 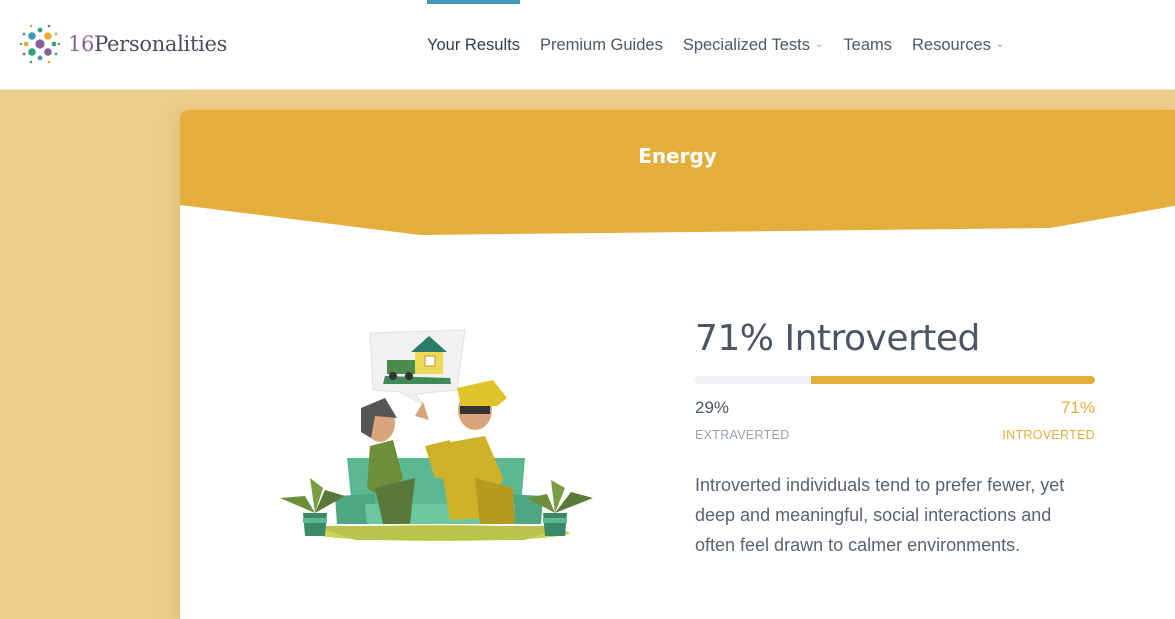 I want to click on nav-premium-guides: Premium Guides, so click(x=601, y=45).